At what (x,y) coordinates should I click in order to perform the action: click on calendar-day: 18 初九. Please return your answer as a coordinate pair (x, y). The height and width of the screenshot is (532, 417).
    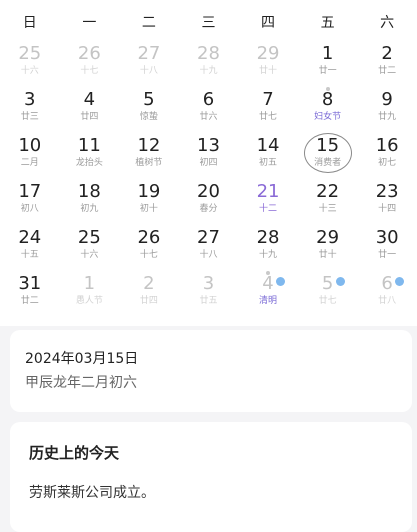
    Looking at the image, I should click on (90, 201).